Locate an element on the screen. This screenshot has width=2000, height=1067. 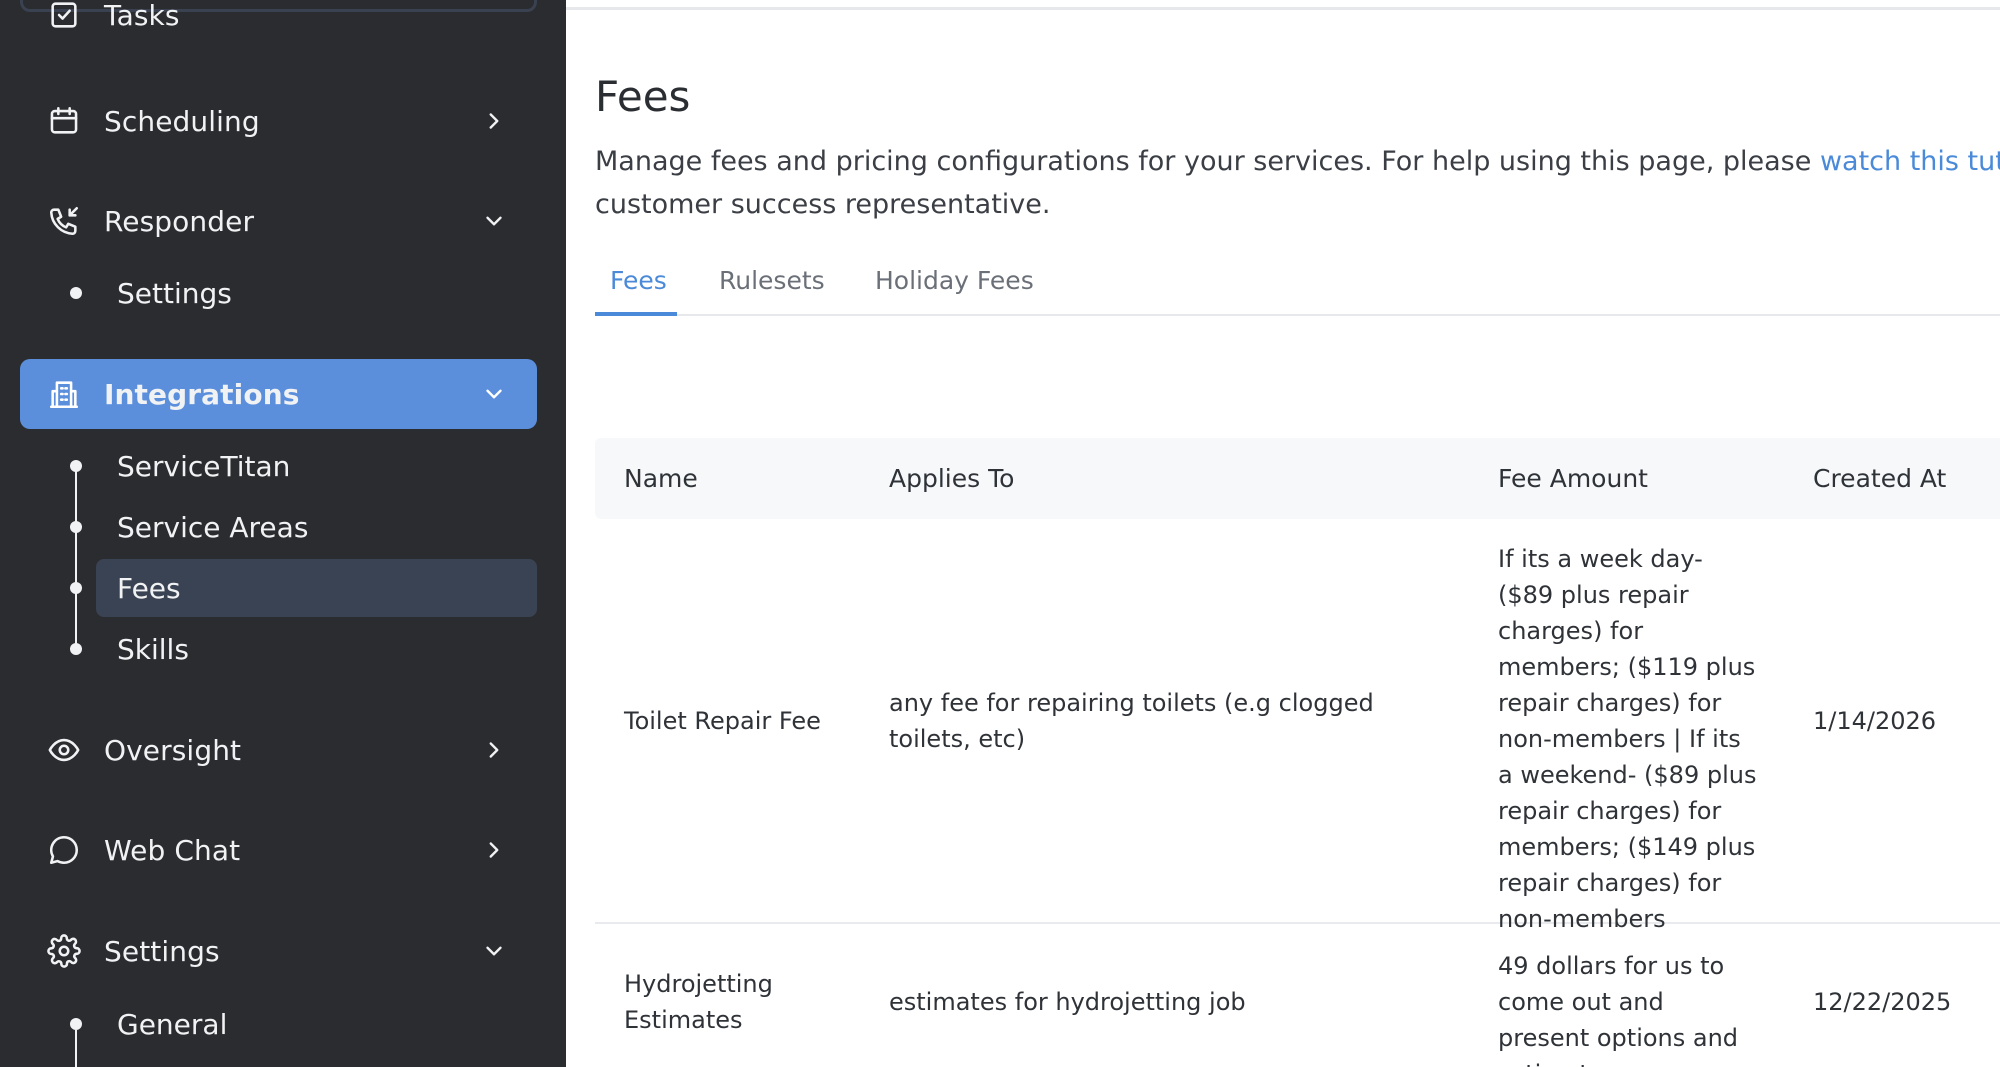
page-description-line2: customer success representative. is located at coordinates (823, 204).